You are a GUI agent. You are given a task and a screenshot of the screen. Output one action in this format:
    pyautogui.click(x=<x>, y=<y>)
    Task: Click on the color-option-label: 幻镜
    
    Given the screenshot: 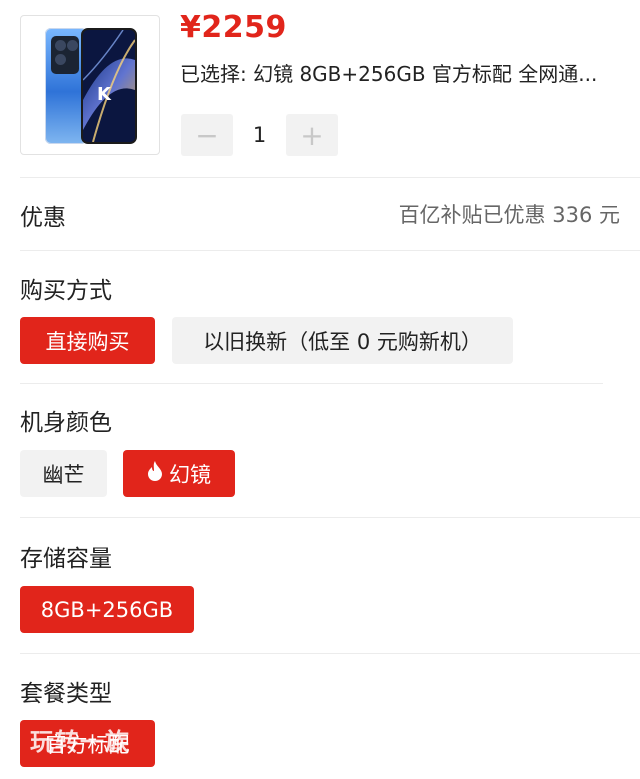 What is the action you would take?
    pyautogui.click(x=190, y=474)
    